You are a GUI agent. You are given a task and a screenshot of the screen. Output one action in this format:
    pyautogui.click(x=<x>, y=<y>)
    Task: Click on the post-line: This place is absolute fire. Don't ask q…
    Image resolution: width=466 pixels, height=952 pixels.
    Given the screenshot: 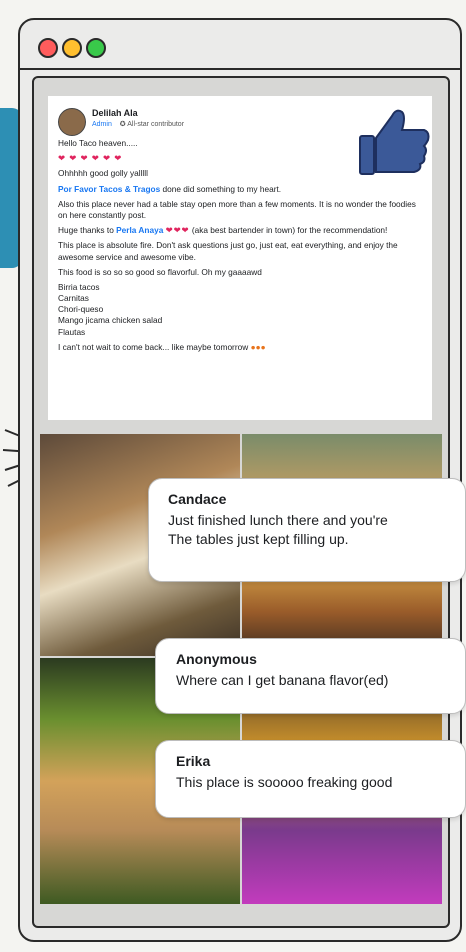 What is the action you would take?
    pyautogui.click(x=228, y=251)
    